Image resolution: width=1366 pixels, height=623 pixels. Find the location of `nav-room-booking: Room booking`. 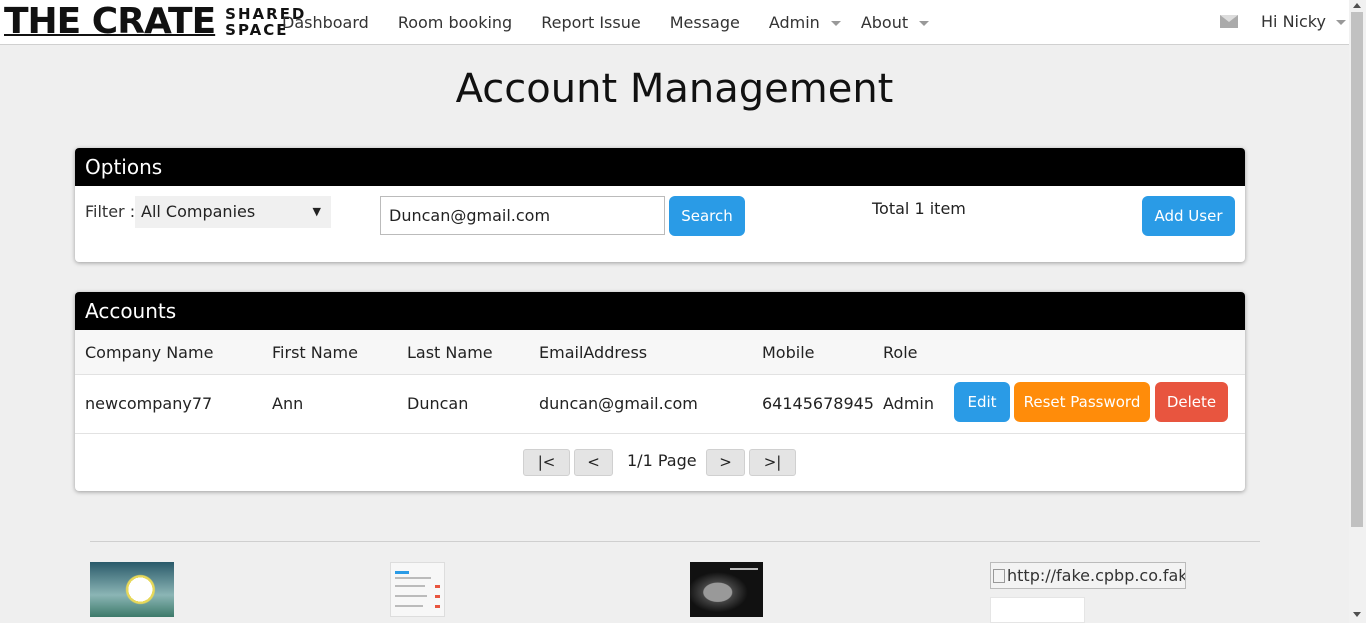

nav-room-booking: Room booking is located at coordinates (459, 22).